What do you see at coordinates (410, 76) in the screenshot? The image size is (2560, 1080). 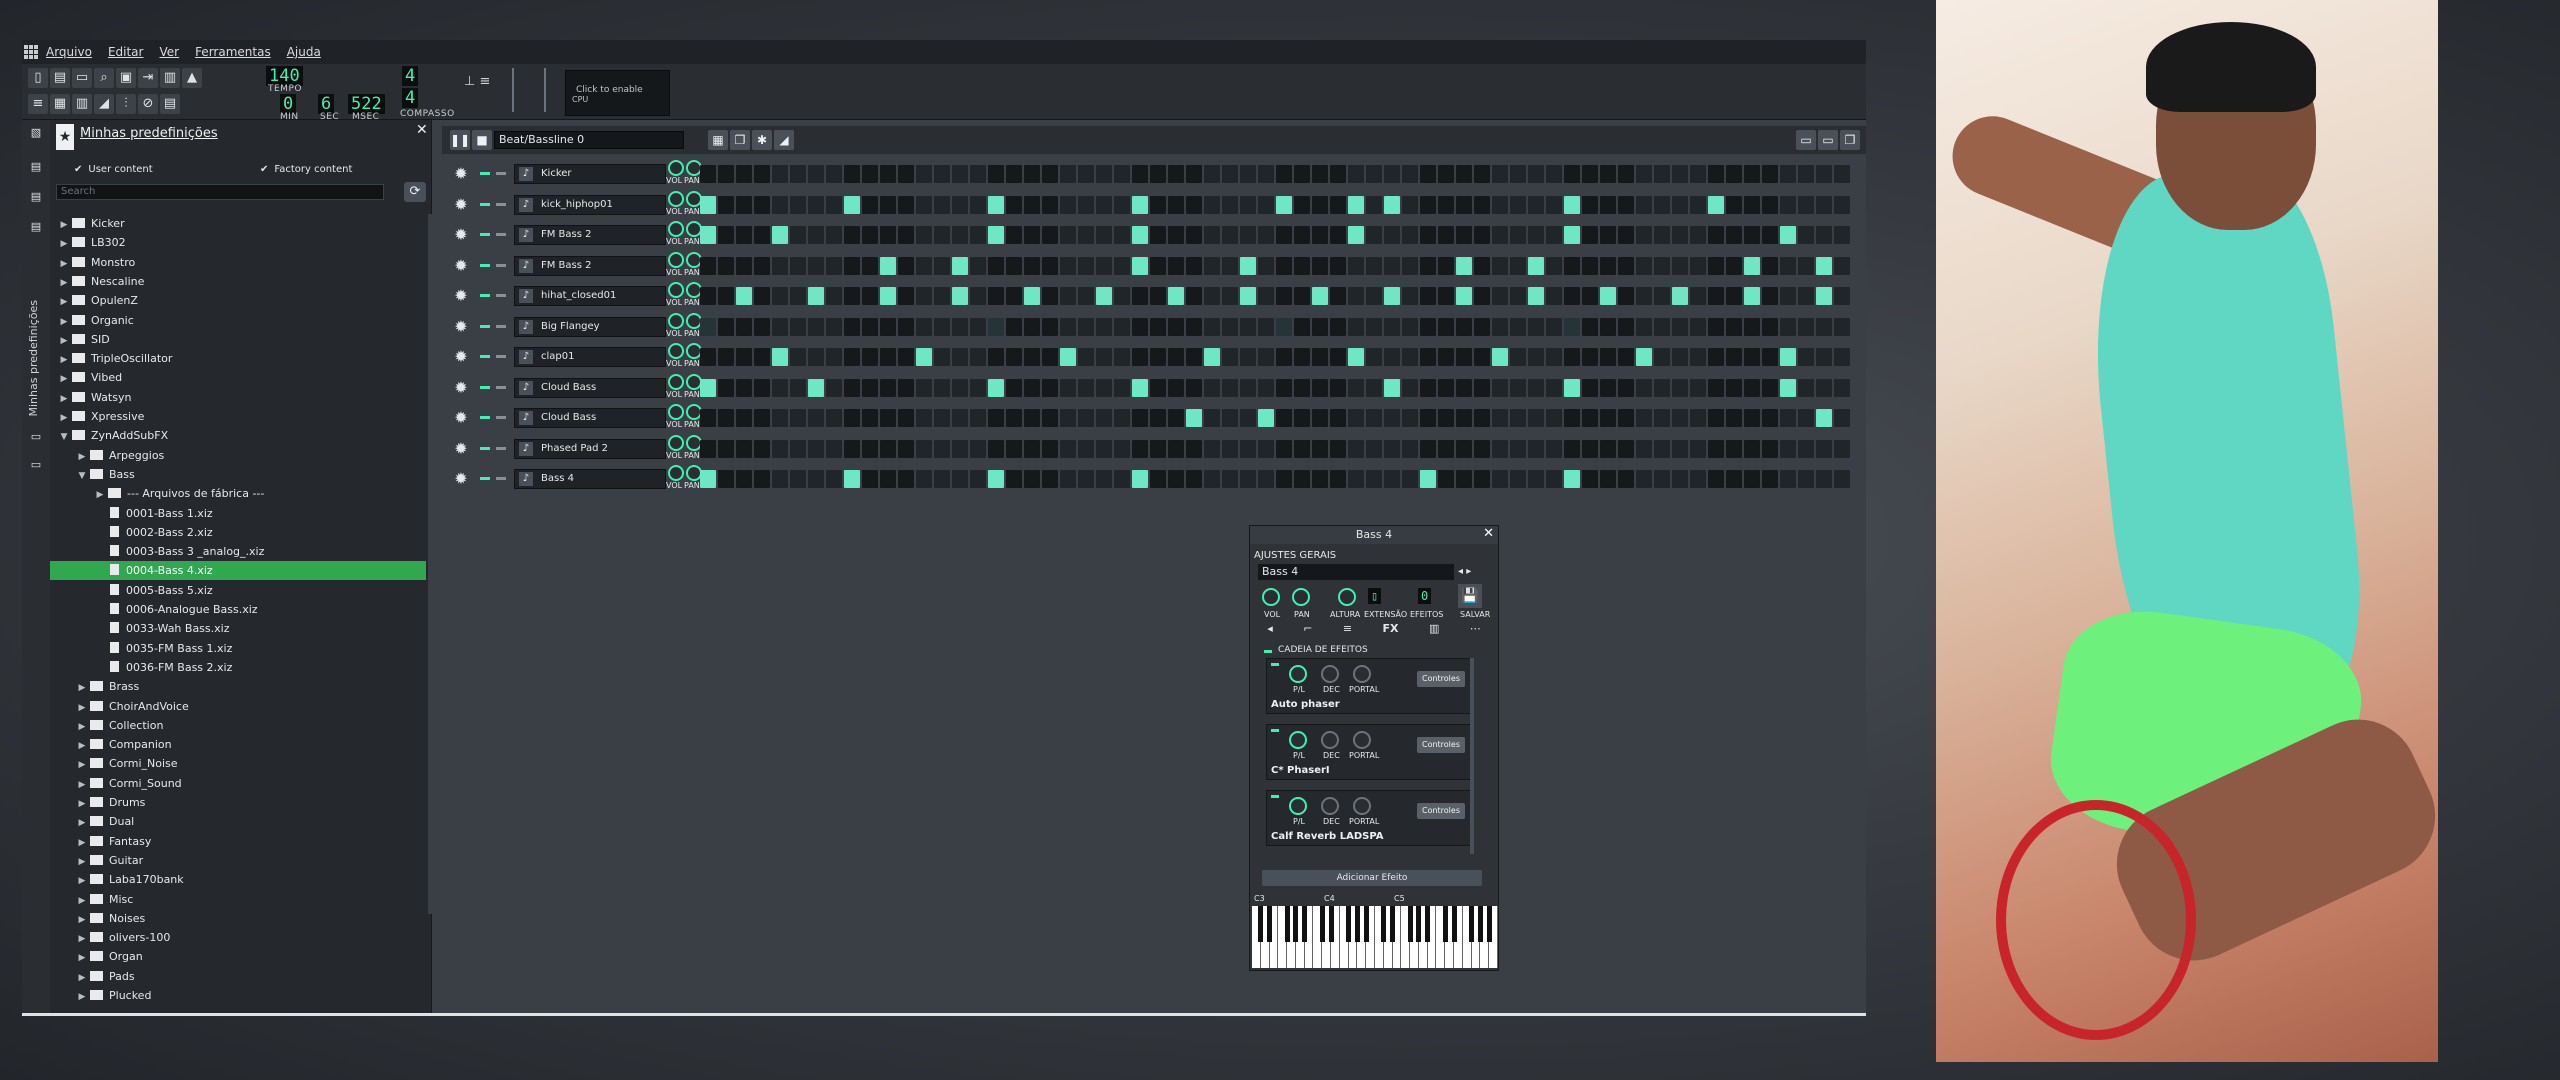 I see `time-sig-numerator: 4` at bounding box center [410, 76].